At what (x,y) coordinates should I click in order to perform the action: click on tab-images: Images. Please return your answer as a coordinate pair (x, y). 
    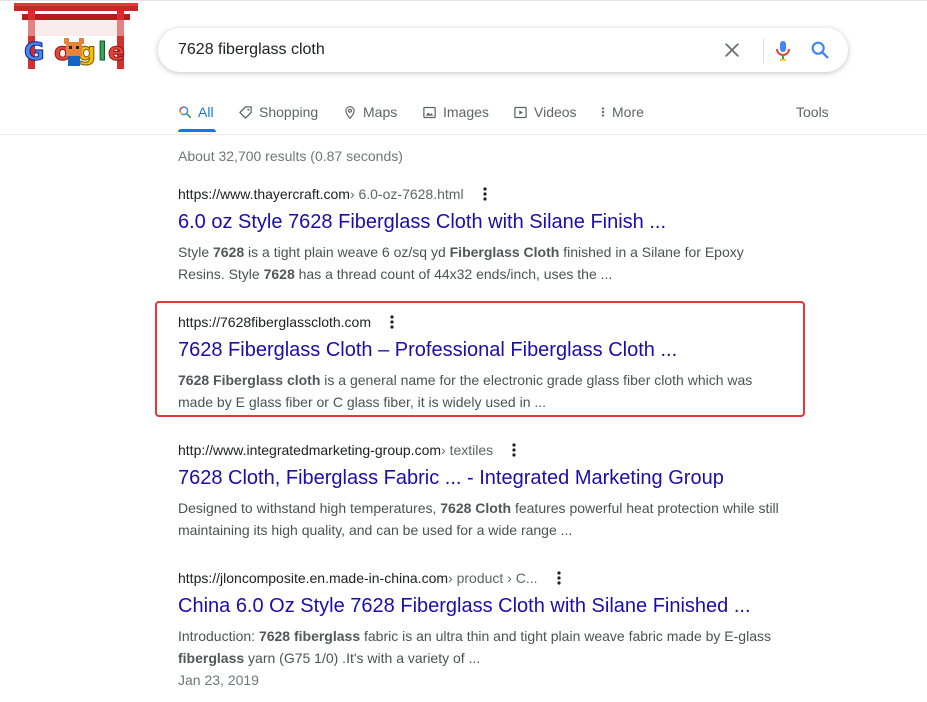
    Looking at the image, I should click on (455, 112).